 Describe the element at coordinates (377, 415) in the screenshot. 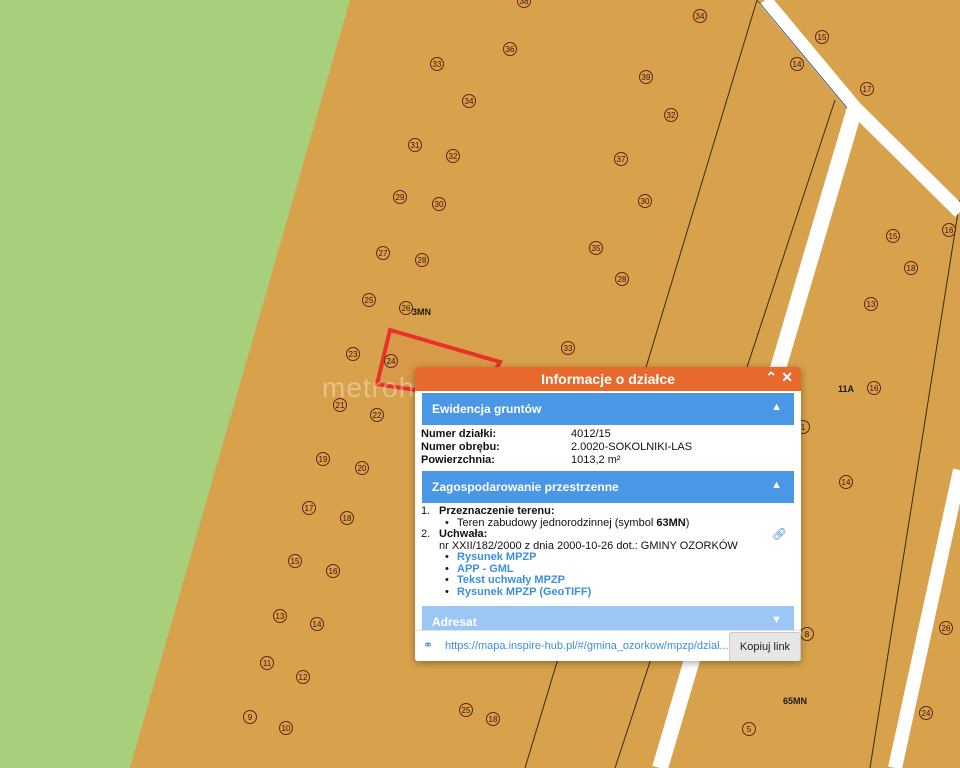

I see `lot-number-label: 22` at that location.